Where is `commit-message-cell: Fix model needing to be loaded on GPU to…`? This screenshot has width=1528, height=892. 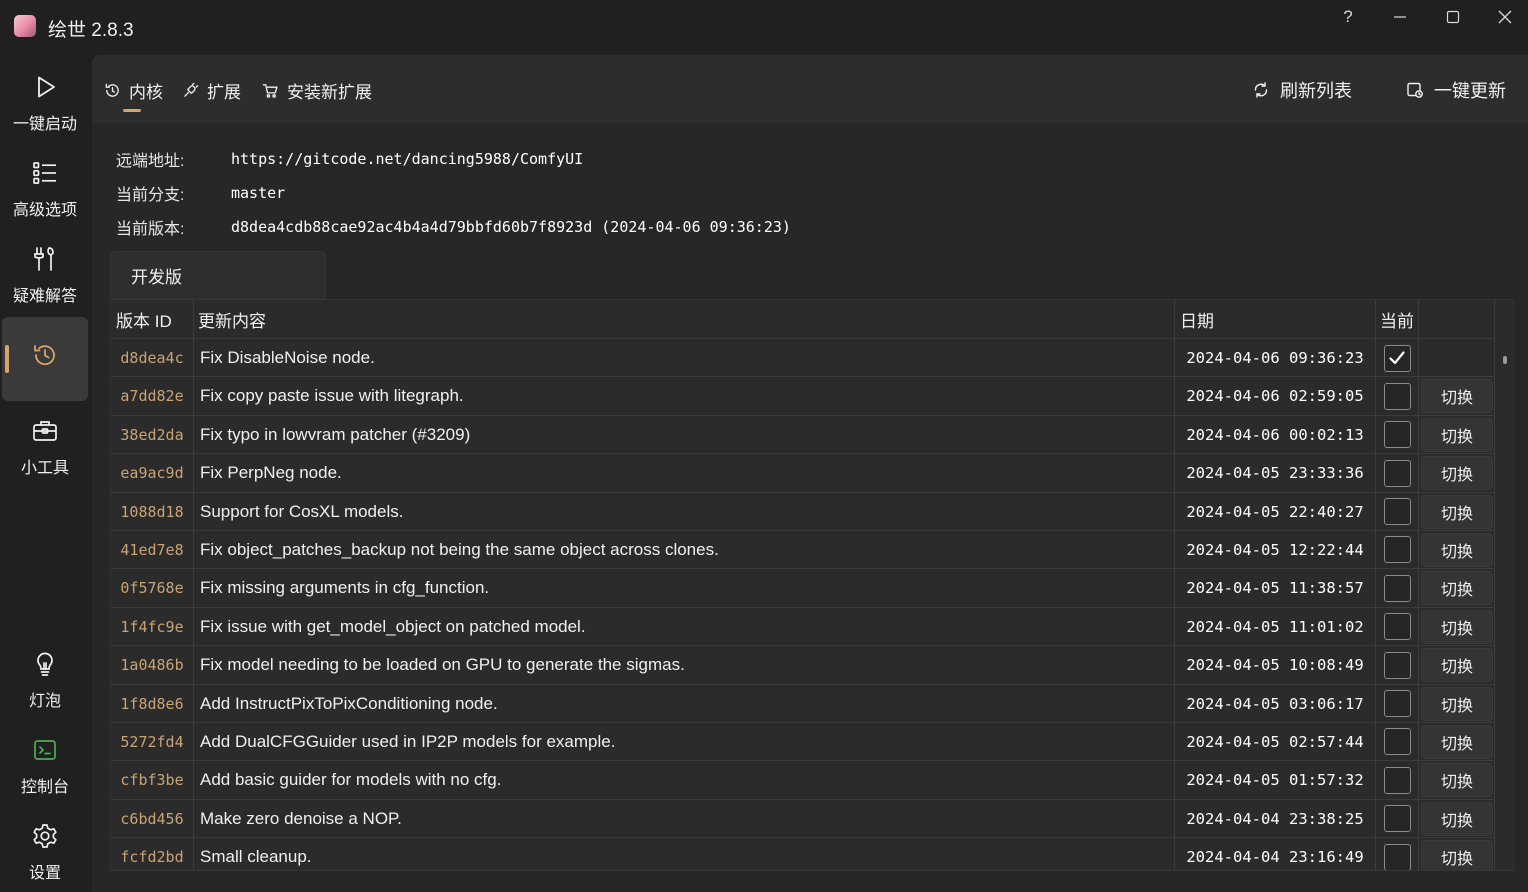 commit-message-cell: Fix model needing to be loaded on GPU to… is located at coordinates (442, 665).